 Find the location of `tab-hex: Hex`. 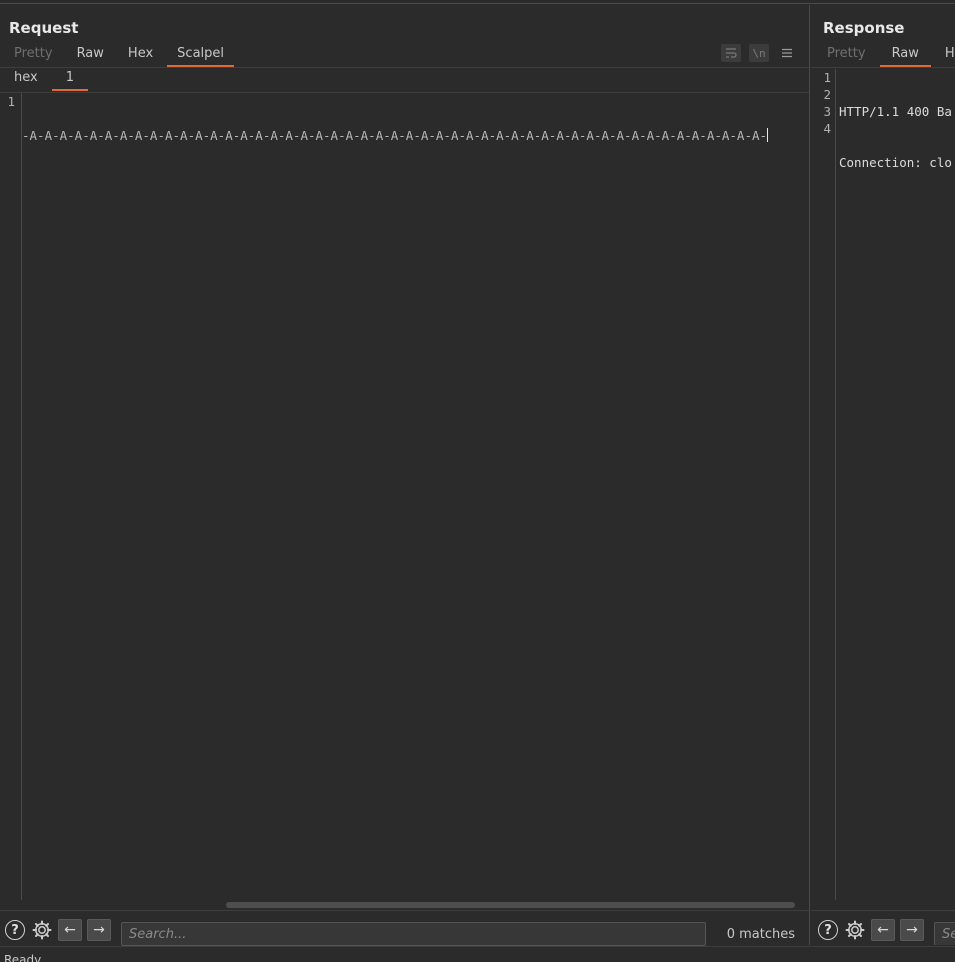

tab-hex: Hex is located at coordinates (140, 57).